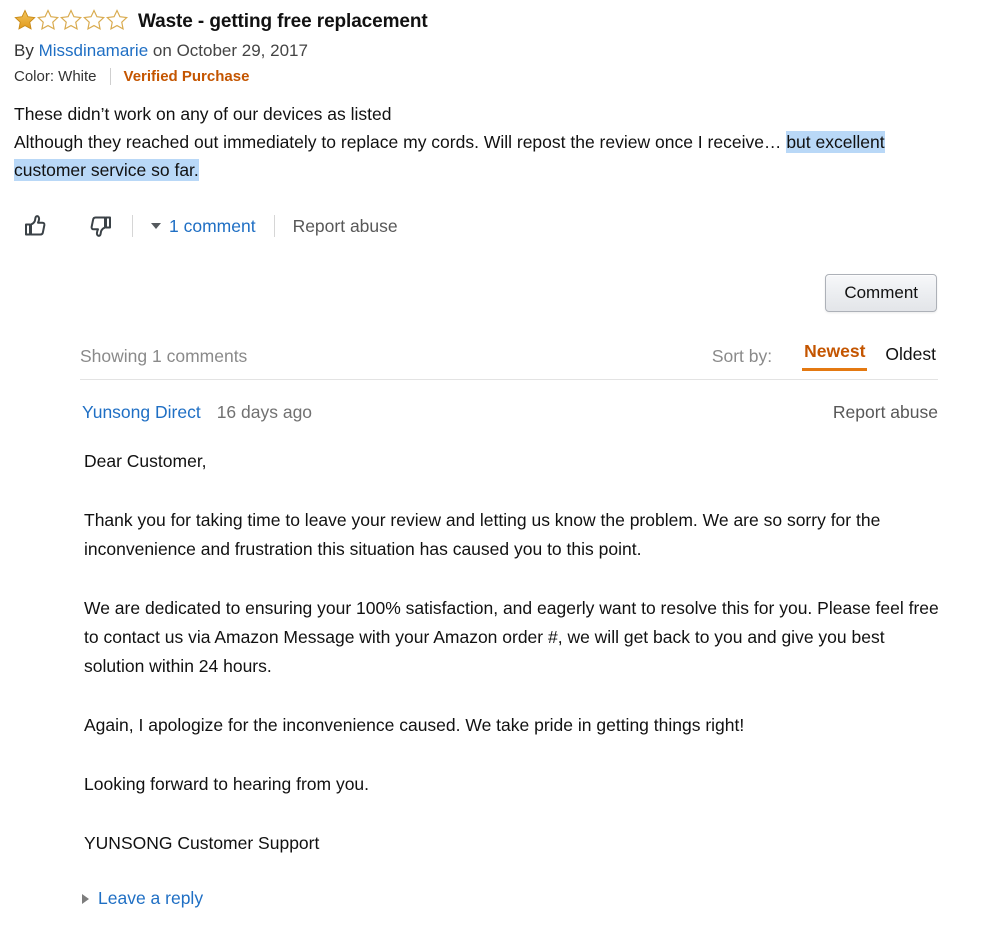 This screenshot has width=990, height=934. What do you see at coordinates (910, 357) in the screenshot?
I see `sort-option-oldest: Oldest` at bounding box center [910, 357].